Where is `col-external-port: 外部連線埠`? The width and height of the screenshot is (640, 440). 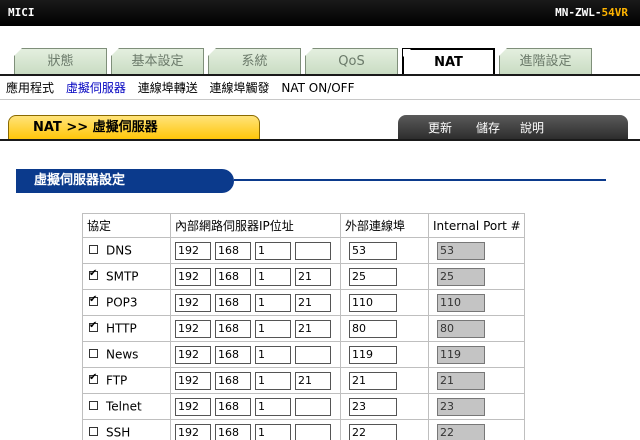
col-external-port: 外部連線埠 is located at coordinates (384, 225).